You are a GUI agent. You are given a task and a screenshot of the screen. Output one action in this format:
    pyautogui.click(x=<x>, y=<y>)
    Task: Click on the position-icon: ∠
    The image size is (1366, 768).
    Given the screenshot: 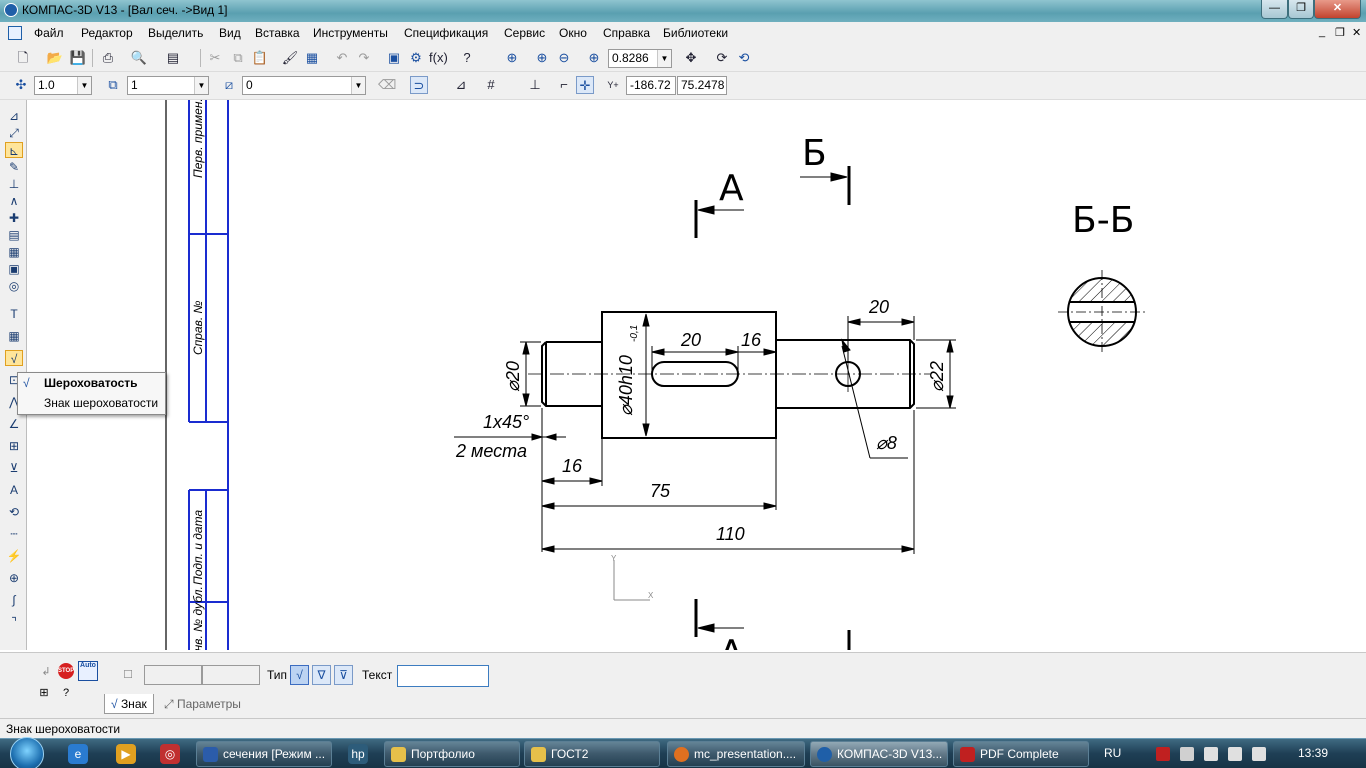 What is the action you would take?
    pyautogui.click(x=14, y=424)
    